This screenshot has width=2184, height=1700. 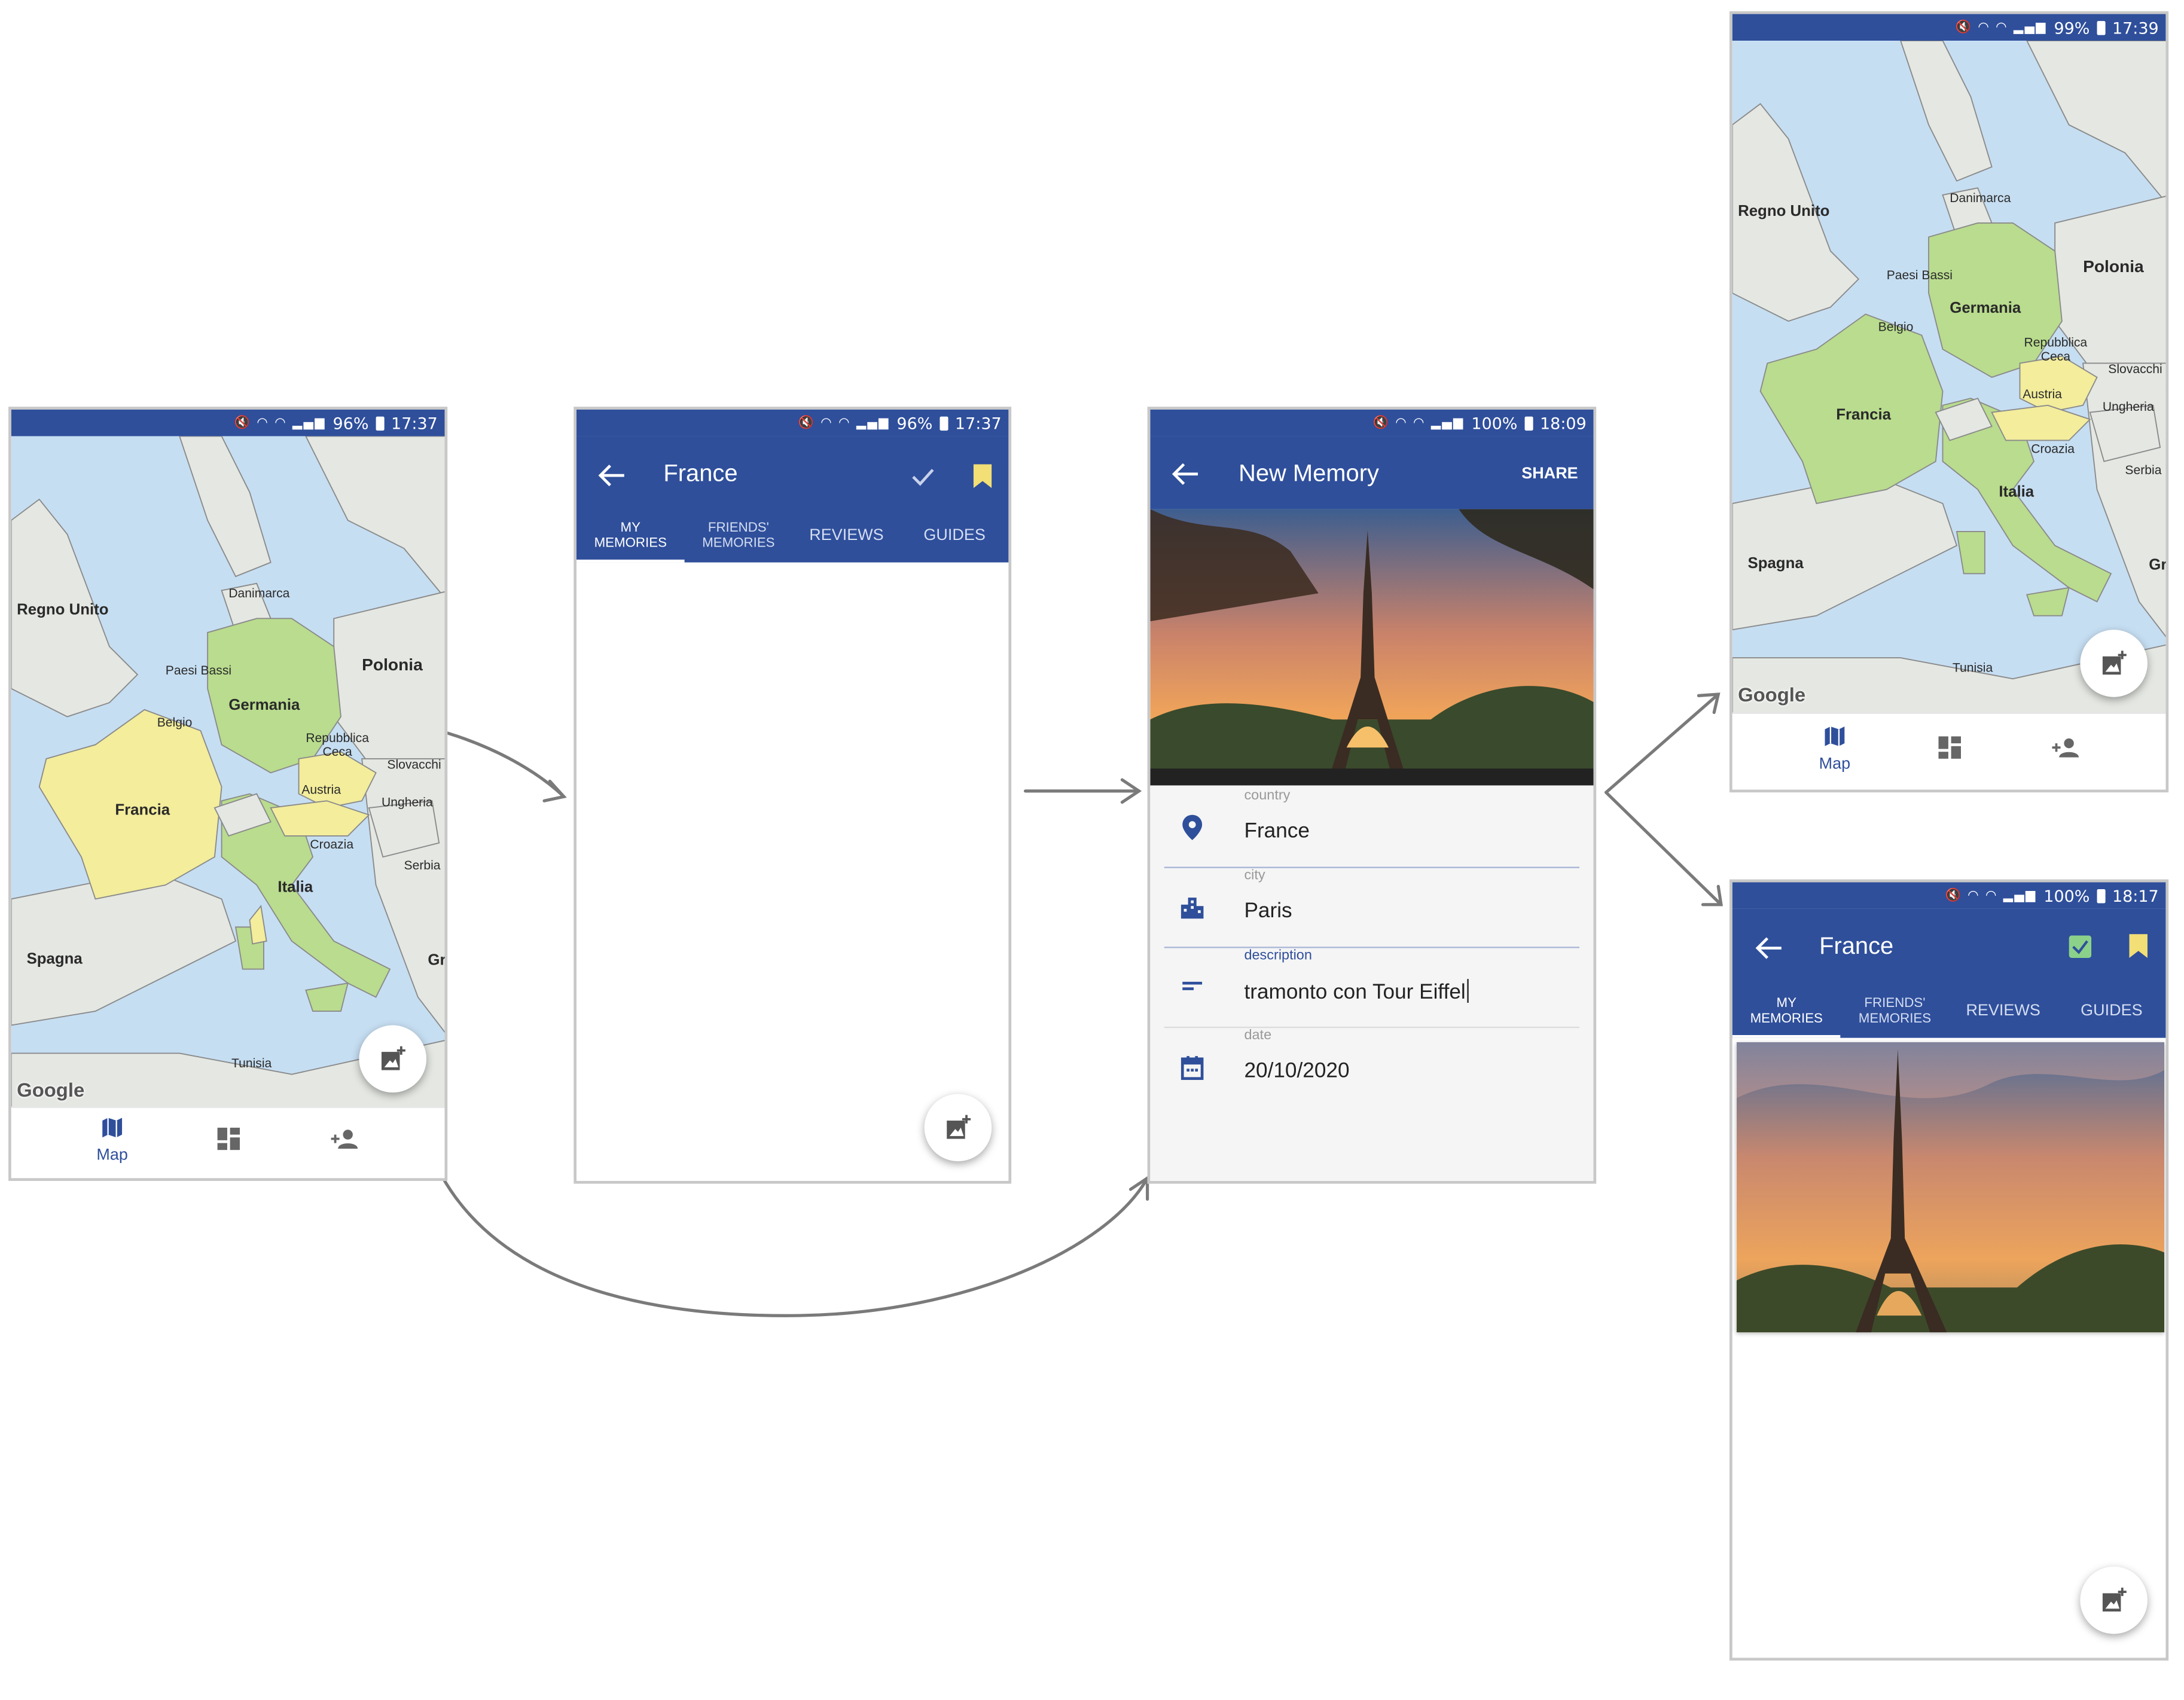 I want to click on arrow-to-map-updated, so click(x=1662, y=743).